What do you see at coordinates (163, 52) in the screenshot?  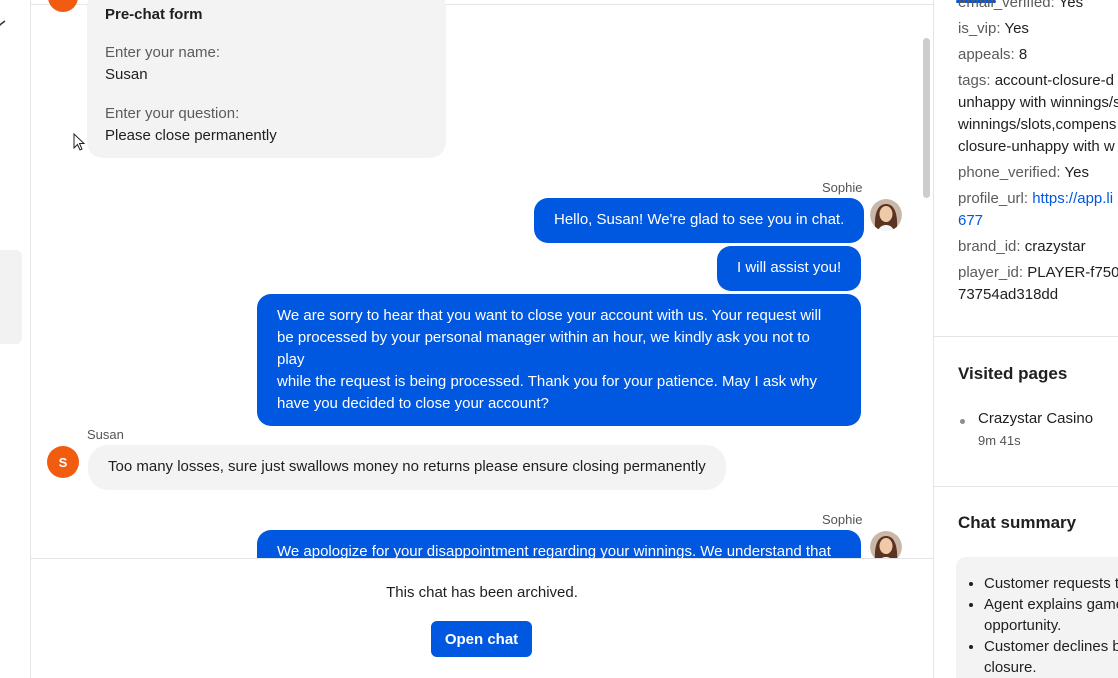 I see `prechat-question-name: Enter your name:` at bounding box center [163, 52].